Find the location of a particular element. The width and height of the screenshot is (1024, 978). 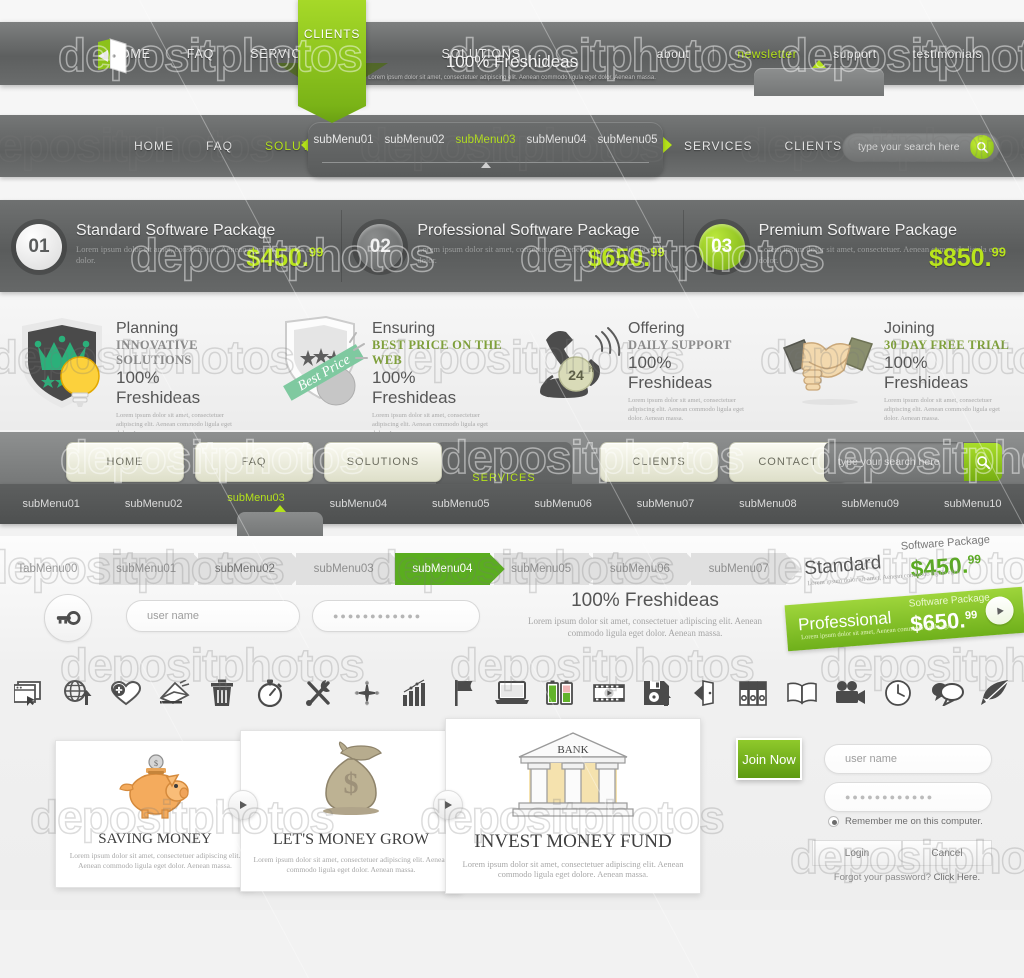

feather-quill-icon is located at coordinates (995, 693).